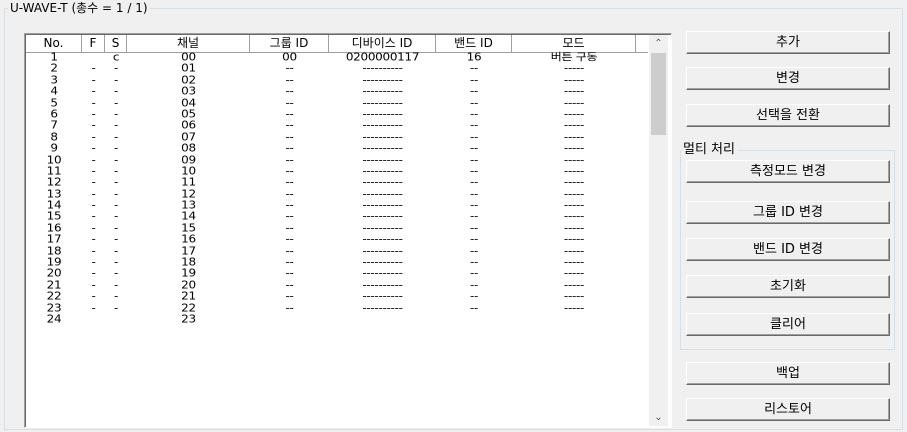 The image size is (907, 432). I want to click on multi-process-title: 멀티 처리, so click(709, 149).